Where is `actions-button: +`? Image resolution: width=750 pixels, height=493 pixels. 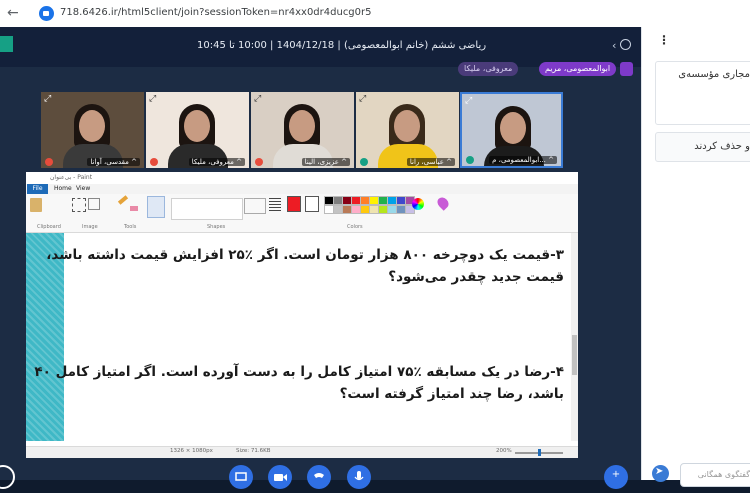
actions-button: + is located at coordinates (616, 477).